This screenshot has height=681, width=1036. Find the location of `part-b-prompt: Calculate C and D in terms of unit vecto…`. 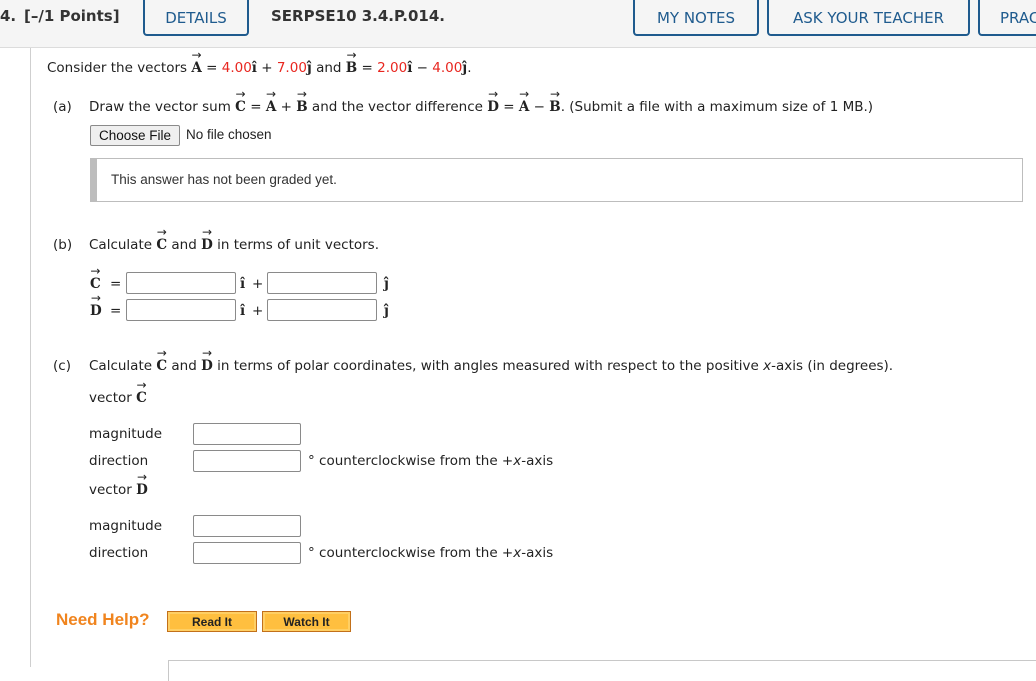

part-b-prompt: Calculate C and D in terms of unit vecto… is located at coordinates (234, 245).